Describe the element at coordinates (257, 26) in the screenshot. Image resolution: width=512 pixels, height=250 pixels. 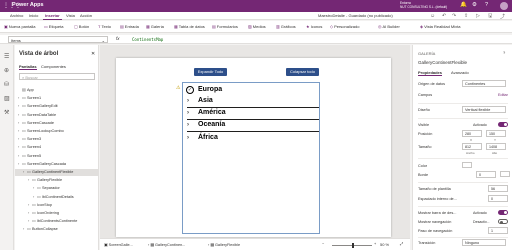
I see `ribbon-media: ▨Medios` at that location.